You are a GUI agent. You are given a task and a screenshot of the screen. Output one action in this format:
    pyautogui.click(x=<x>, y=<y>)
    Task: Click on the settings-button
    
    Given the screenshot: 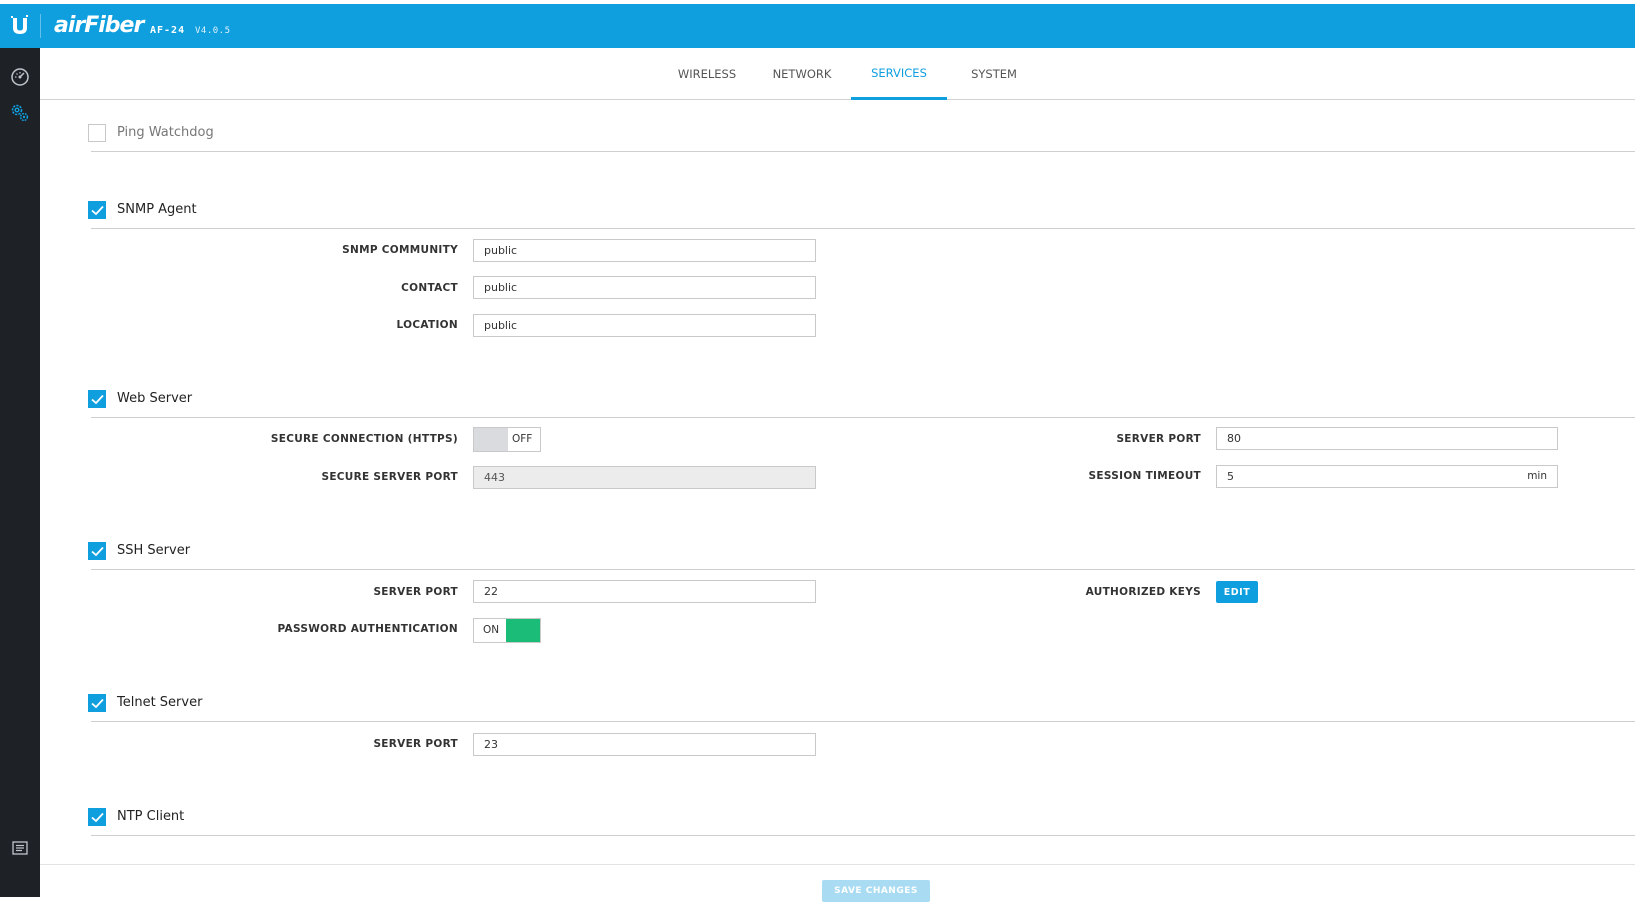 What is the action you would take?
    pyautogui.click(x=20, y=113)
    